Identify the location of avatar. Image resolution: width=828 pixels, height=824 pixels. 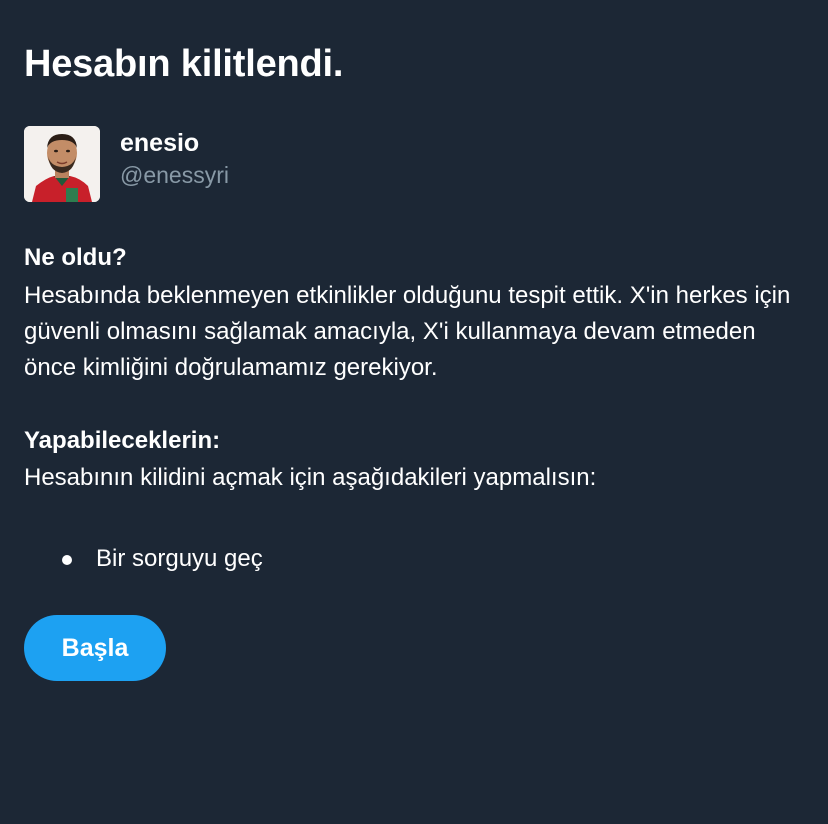
(62, 164).